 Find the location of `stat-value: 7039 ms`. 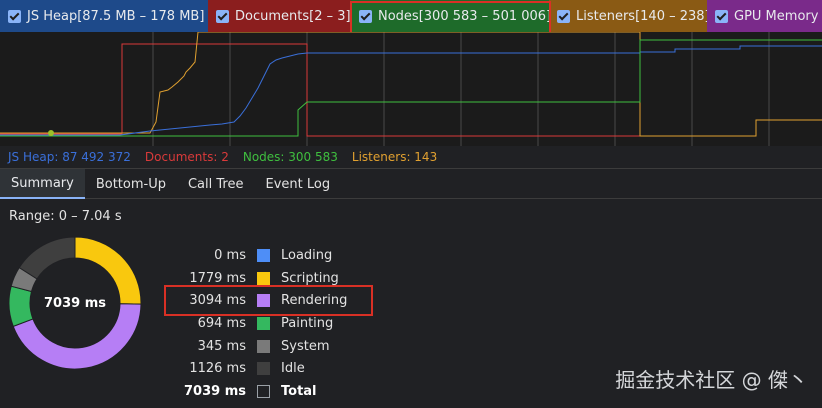

stat-value: 7039 ms is located at coordinates (215, 391).